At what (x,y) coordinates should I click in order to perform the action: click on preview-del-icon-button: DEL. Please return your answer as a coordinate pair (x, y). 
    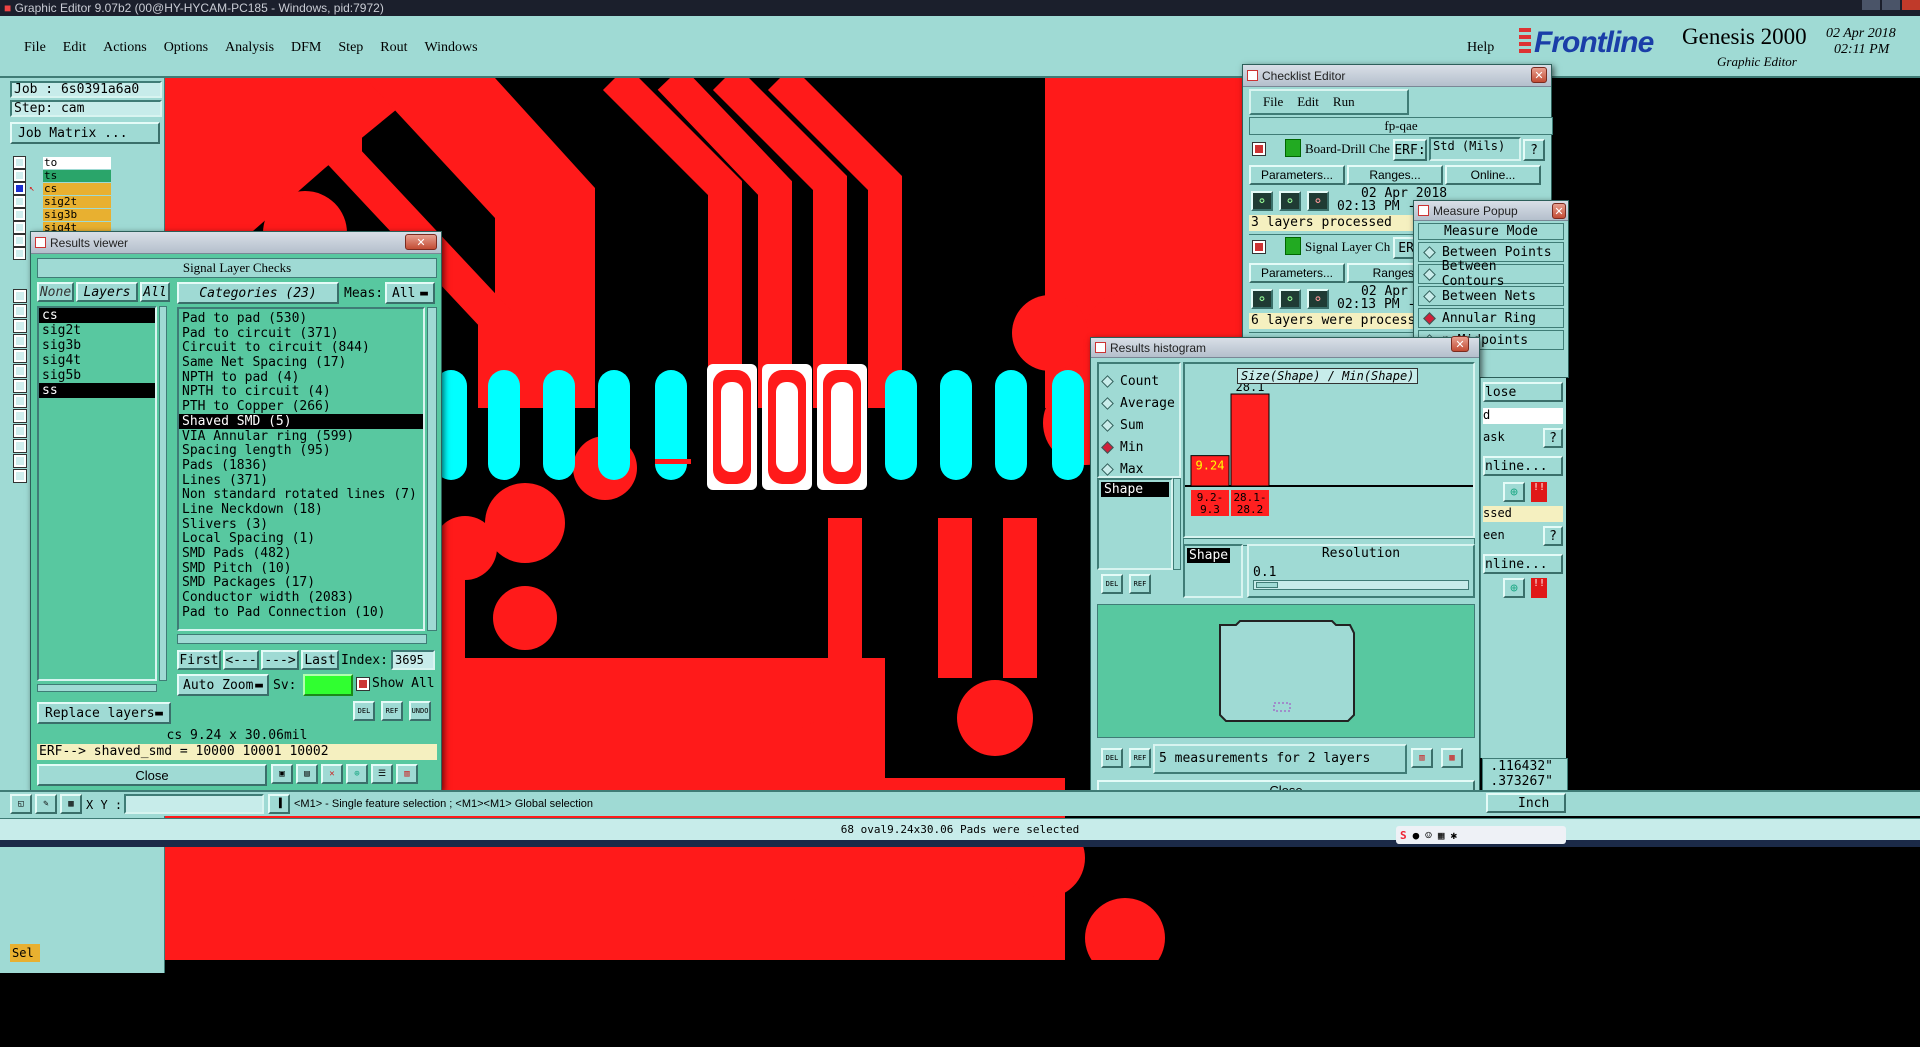
    Looking at the image, I should click on (1112, 758).